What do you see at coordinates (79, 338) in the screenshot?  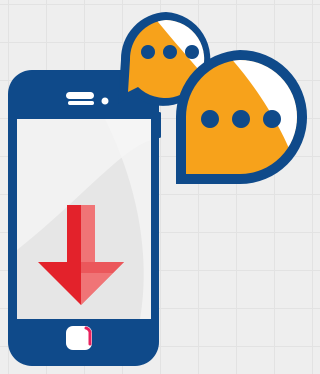 I see `home-button` at bounding box center [79, 338].